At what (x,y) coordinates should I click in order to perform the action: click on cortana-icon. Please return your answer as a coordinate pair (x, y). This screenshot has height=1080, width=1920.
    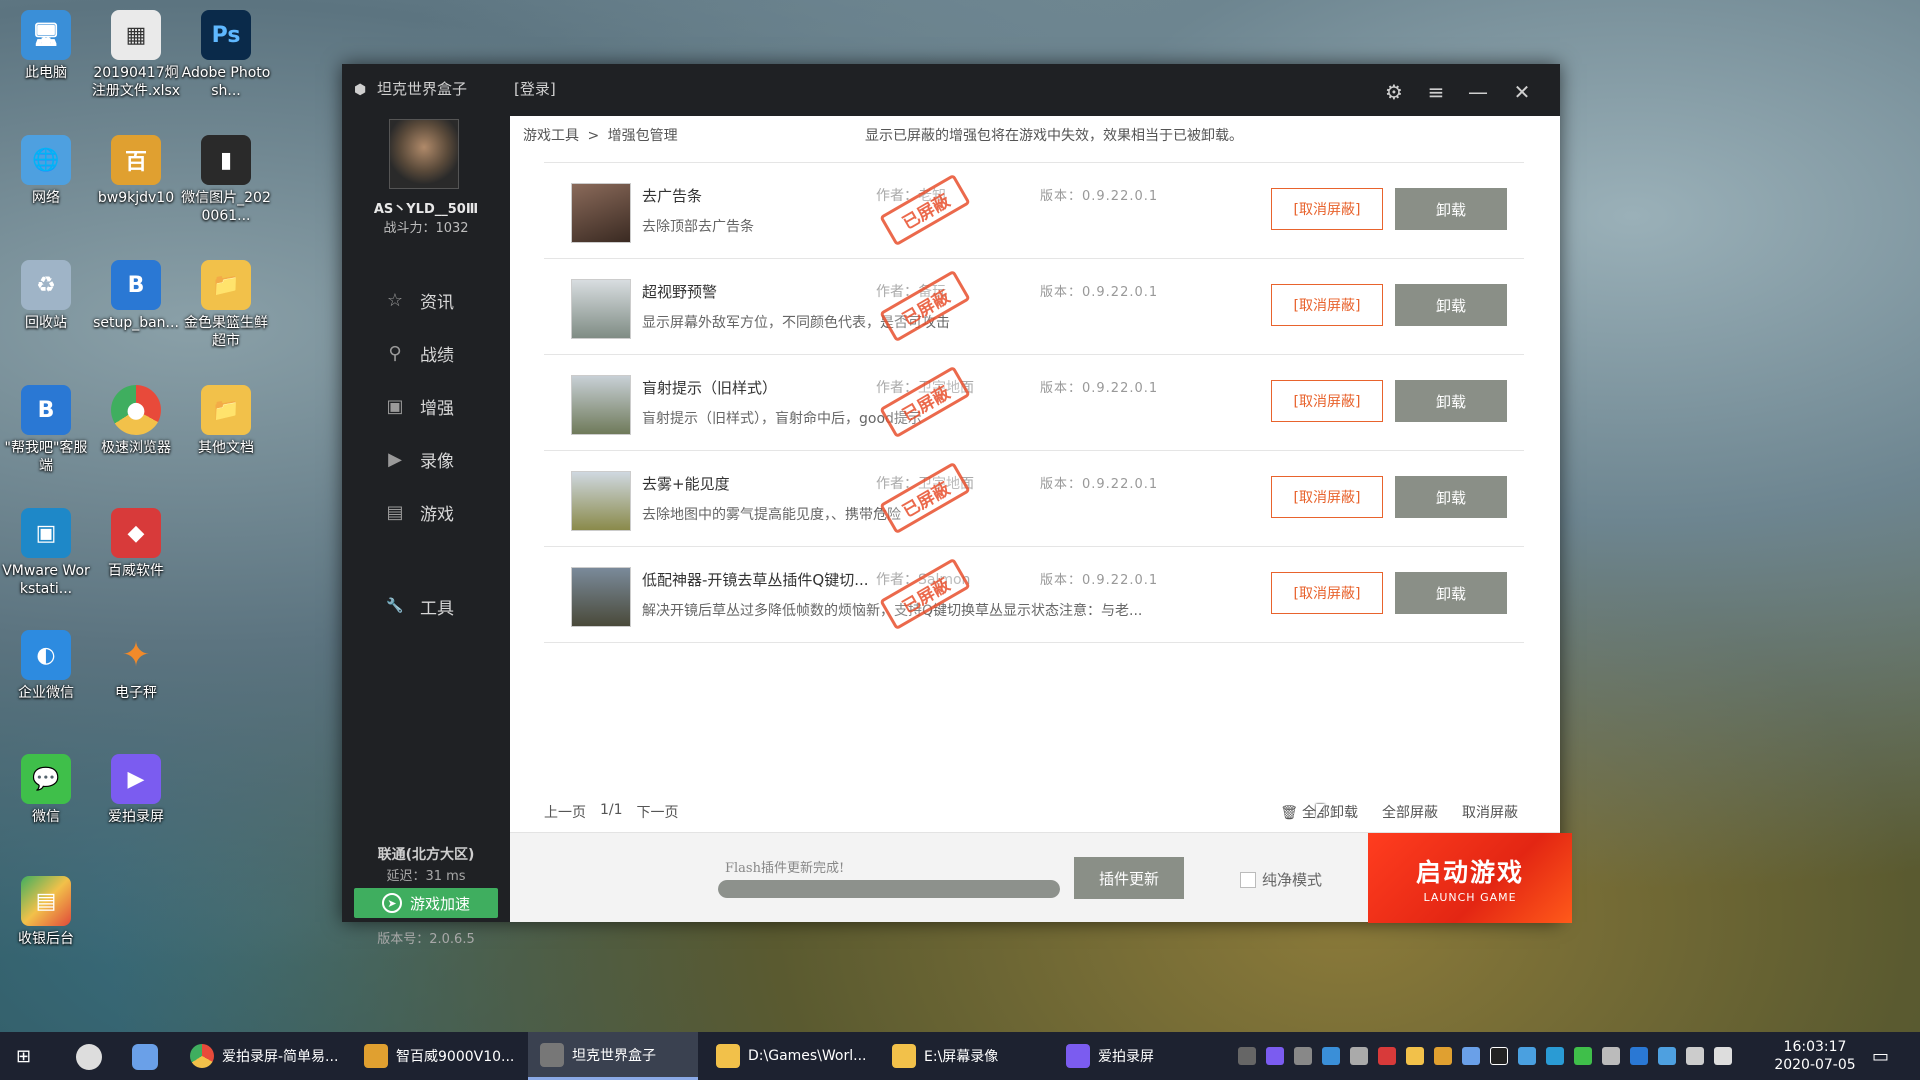
    Looking at the image, I should click on (89, 1057).